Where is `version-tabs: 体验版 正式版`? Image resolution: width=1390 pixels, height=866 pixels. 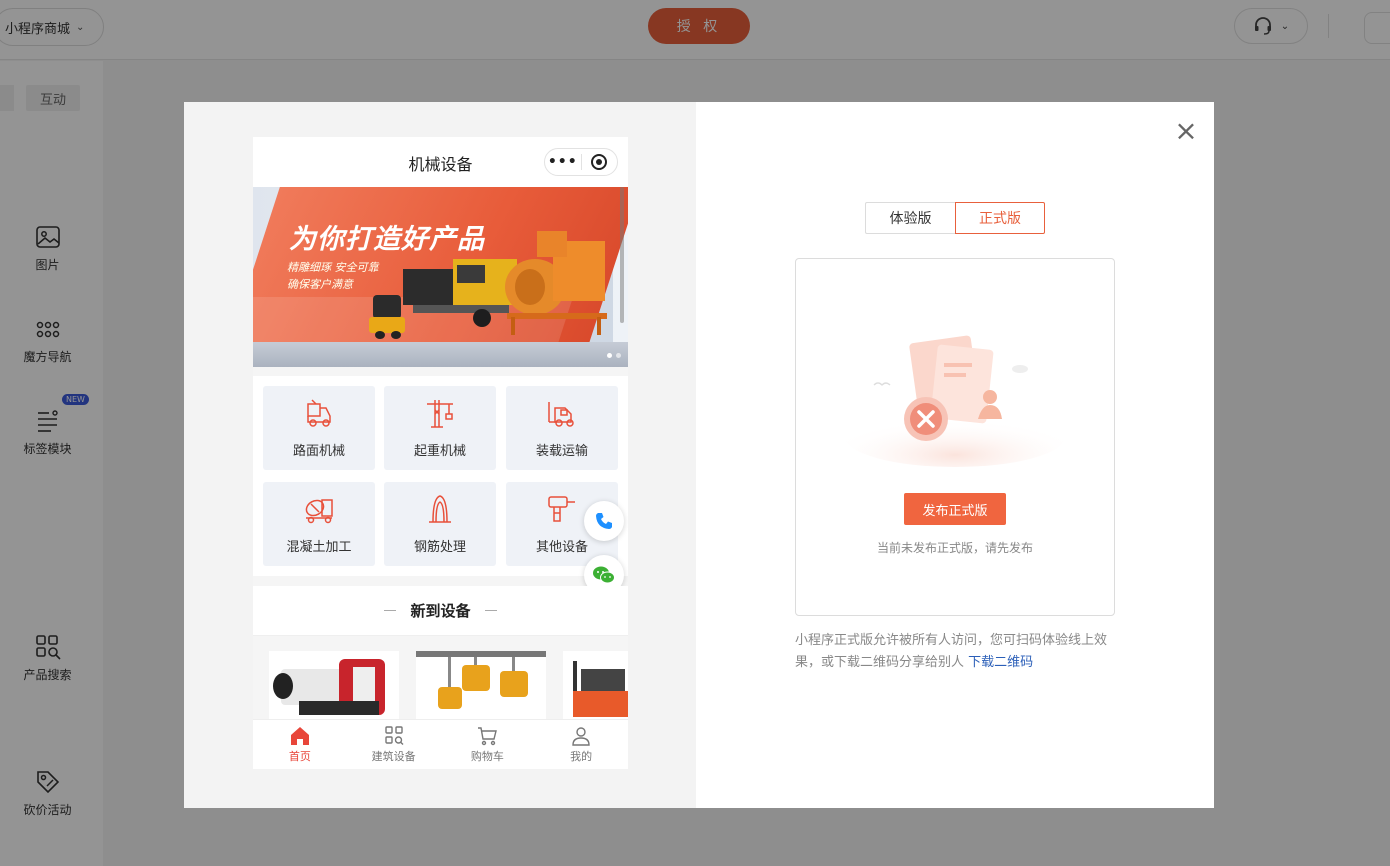
version-tabs: 体验版 正式版 is located at coordinates (955, 218).